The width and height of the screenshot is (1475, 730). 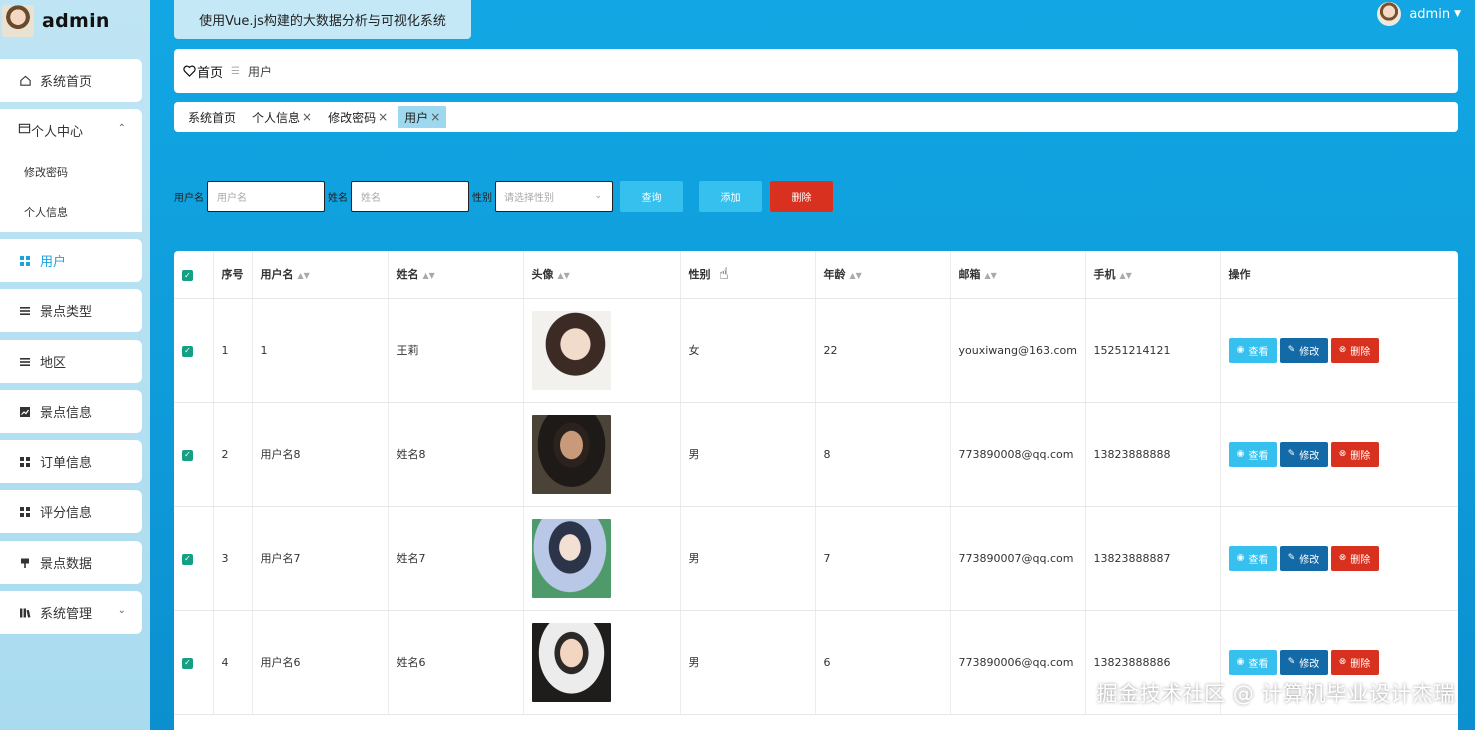 I want to click on cell-index: 1, so click(x=233, y=350).